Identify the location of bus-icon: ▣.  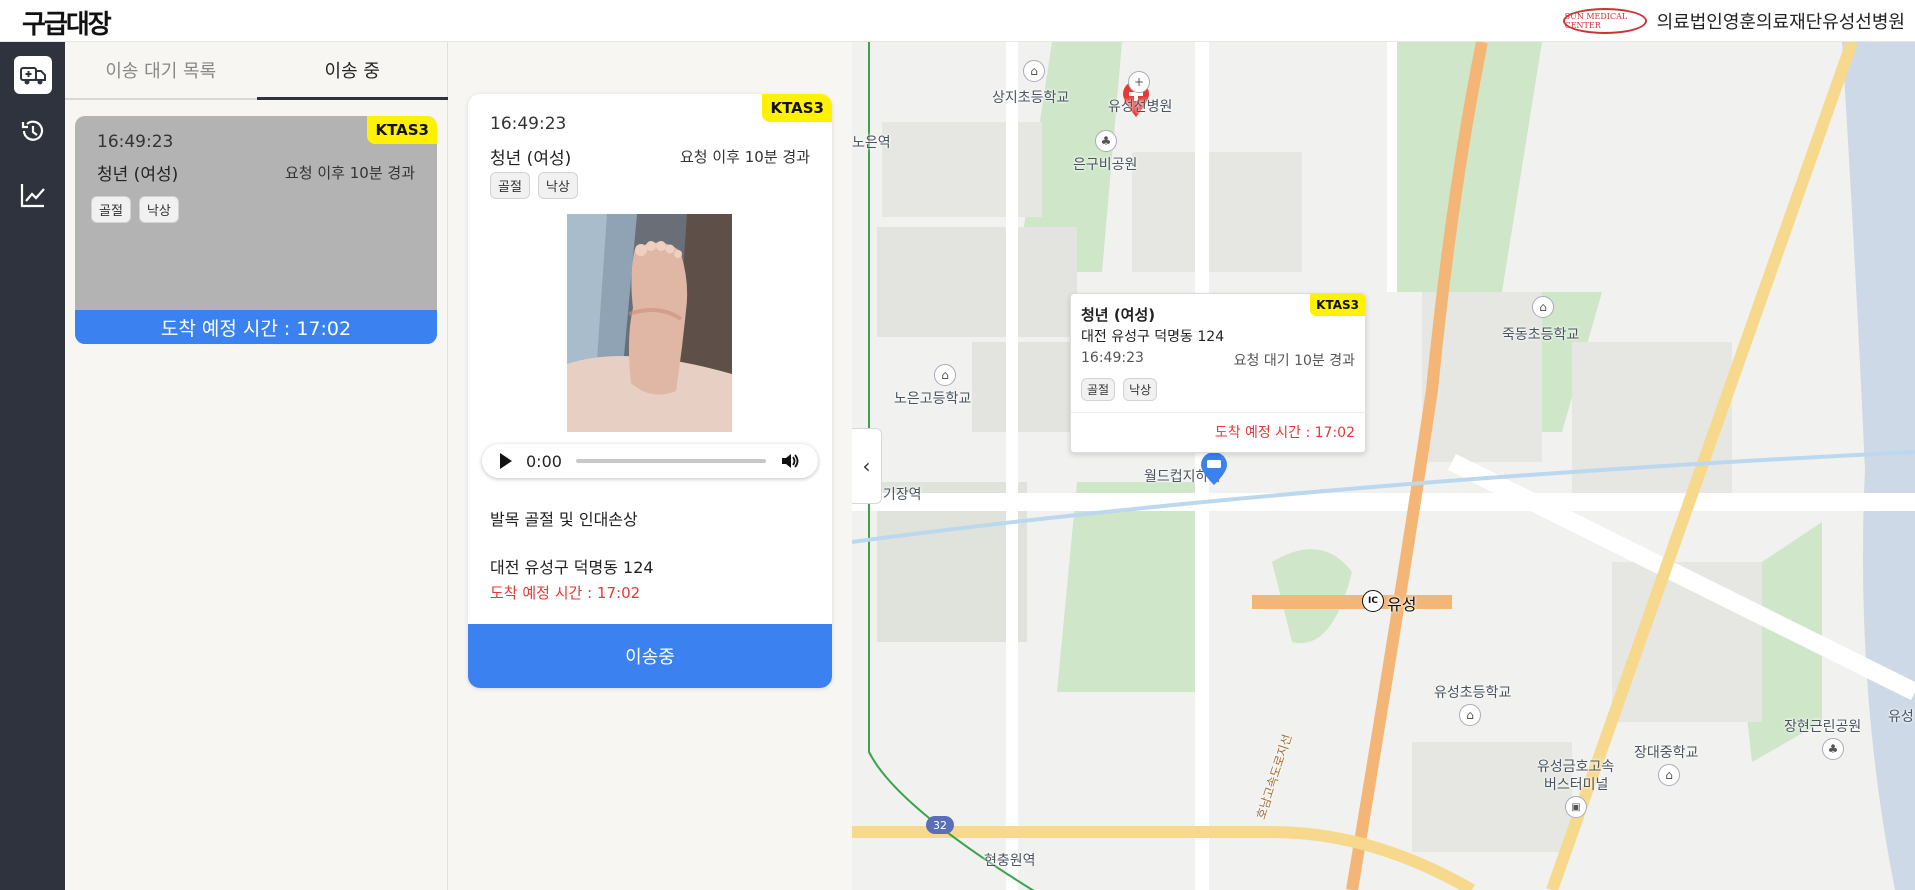
(1576, 807).